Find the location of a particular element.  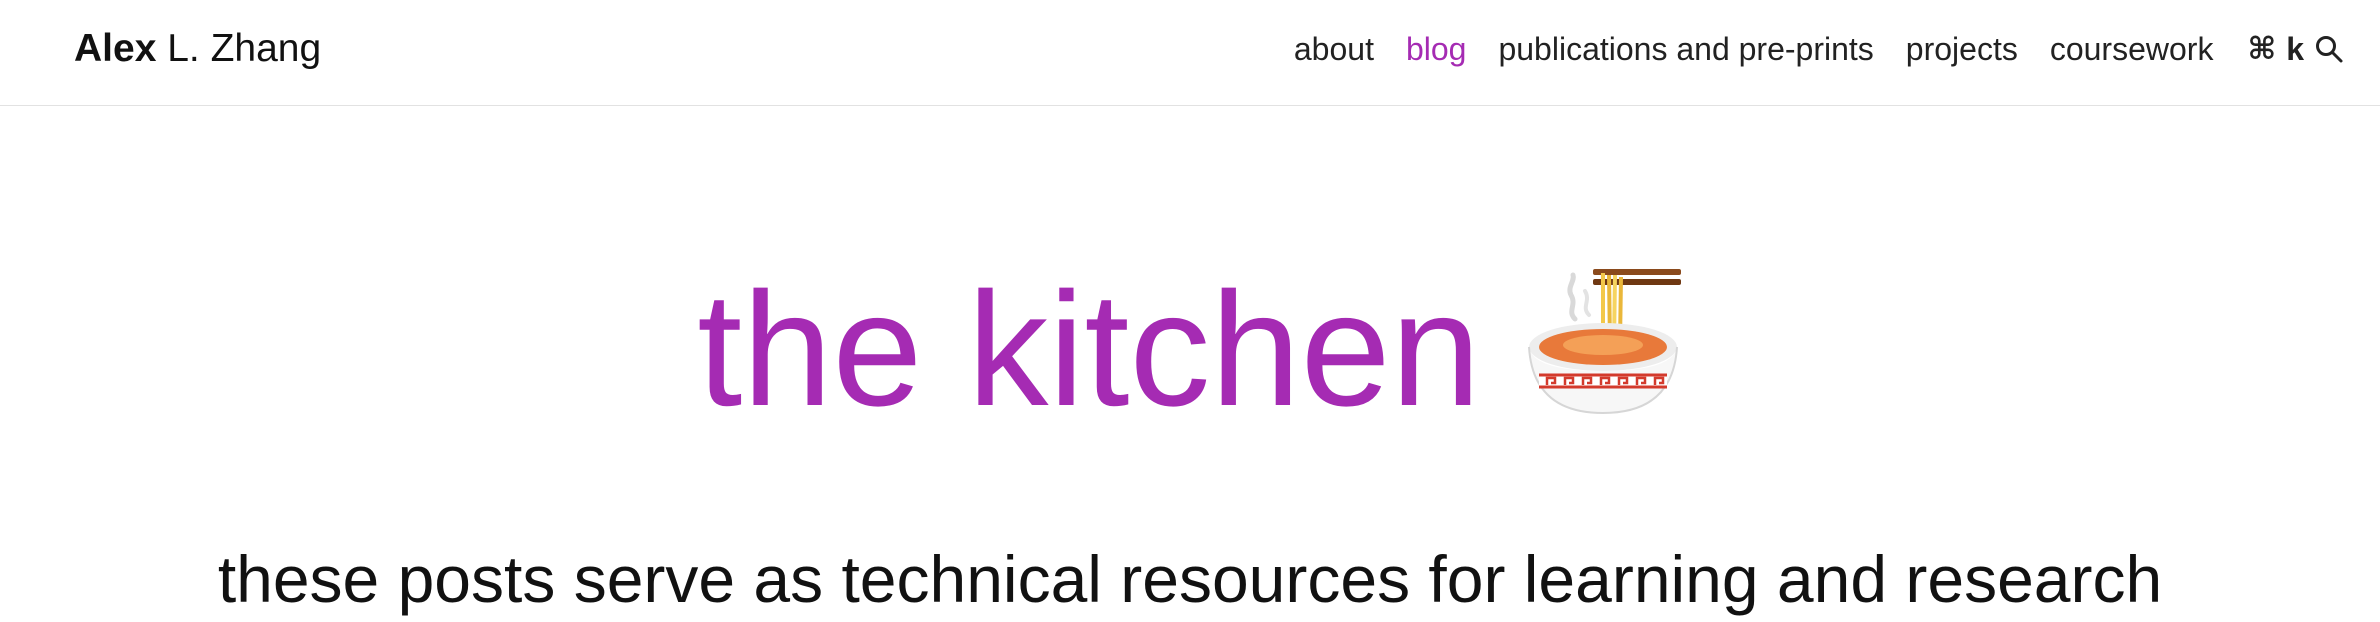

nav-about: about is located at coordinates (1334, 49).